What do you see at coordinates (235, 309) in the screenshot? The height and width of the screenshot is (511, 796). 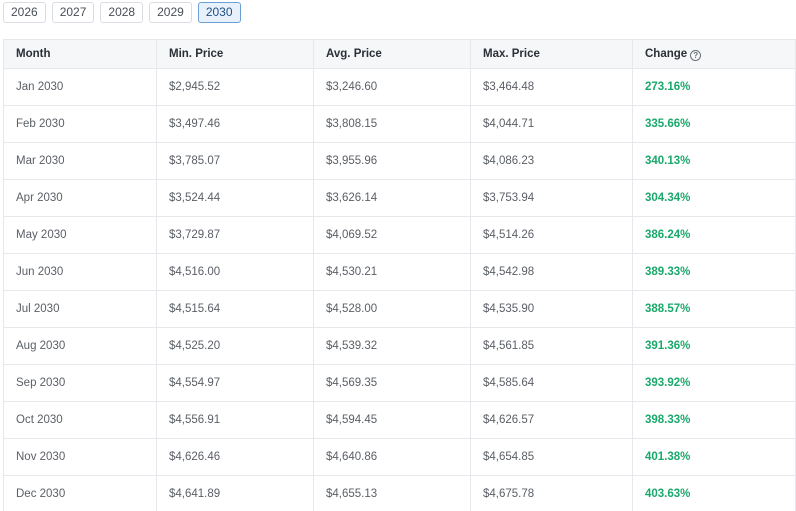 I see `cell-min-price: $4,515.64` at bounding box center [235, 309].